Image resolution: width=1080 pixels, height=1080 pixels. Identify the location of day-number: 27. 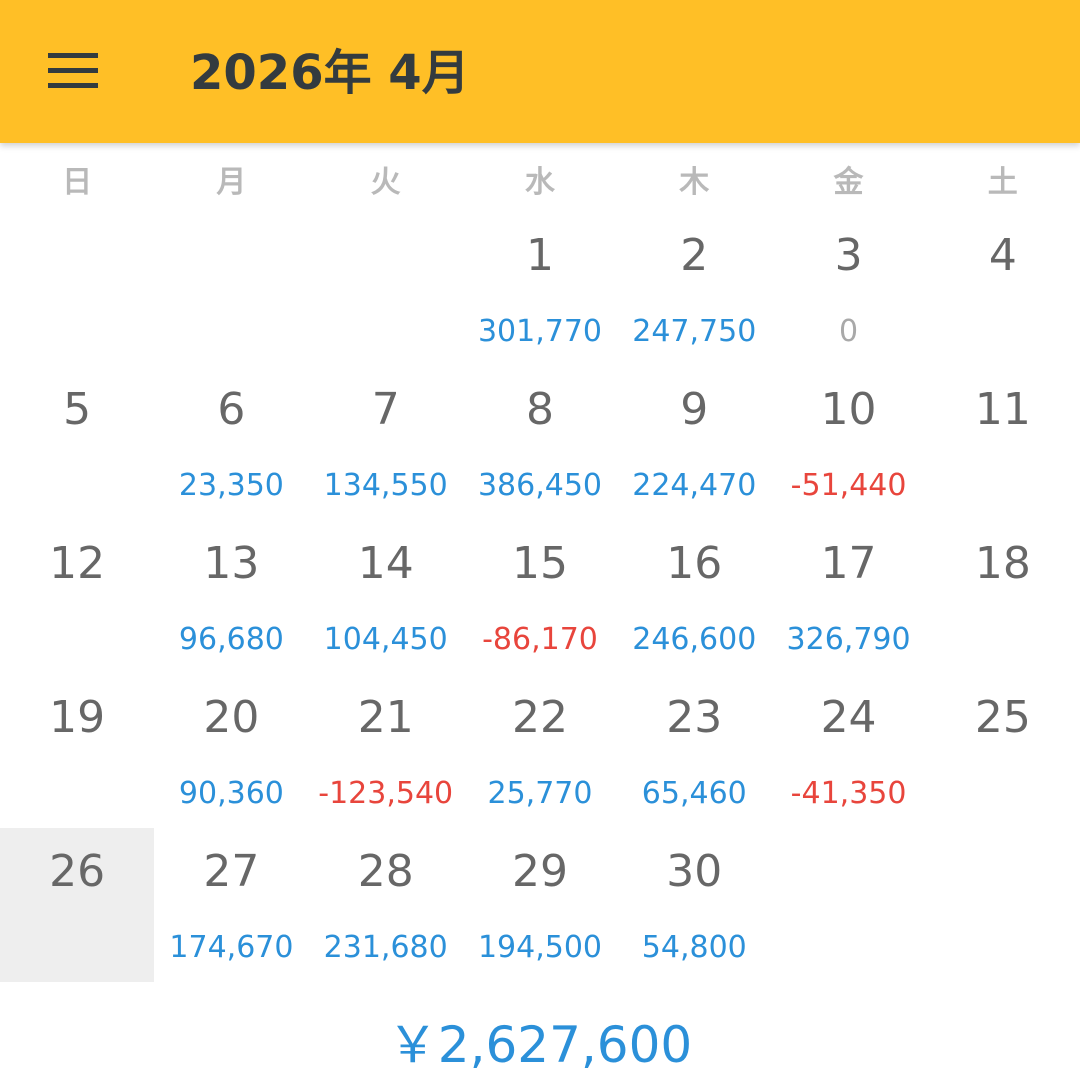
(231, 871).